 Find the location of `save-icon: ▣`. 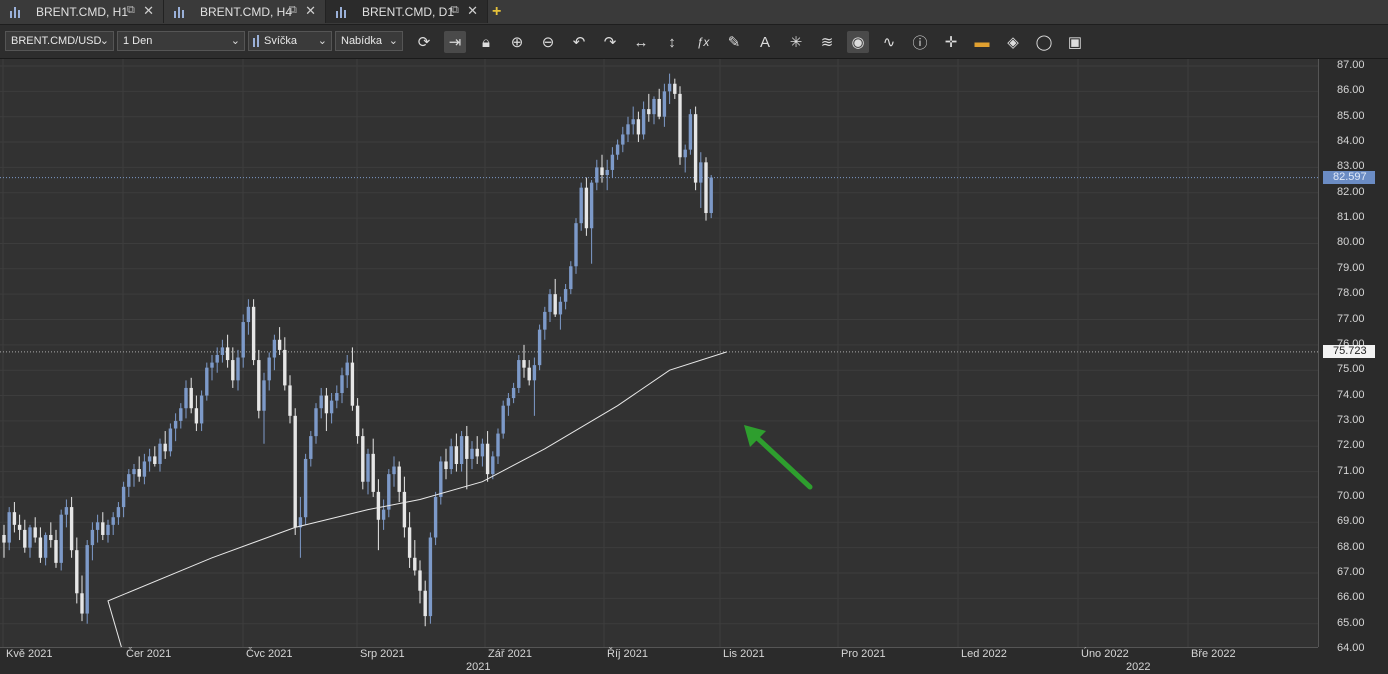

save-icon: ▣ is located at coordinates (1075, 42).